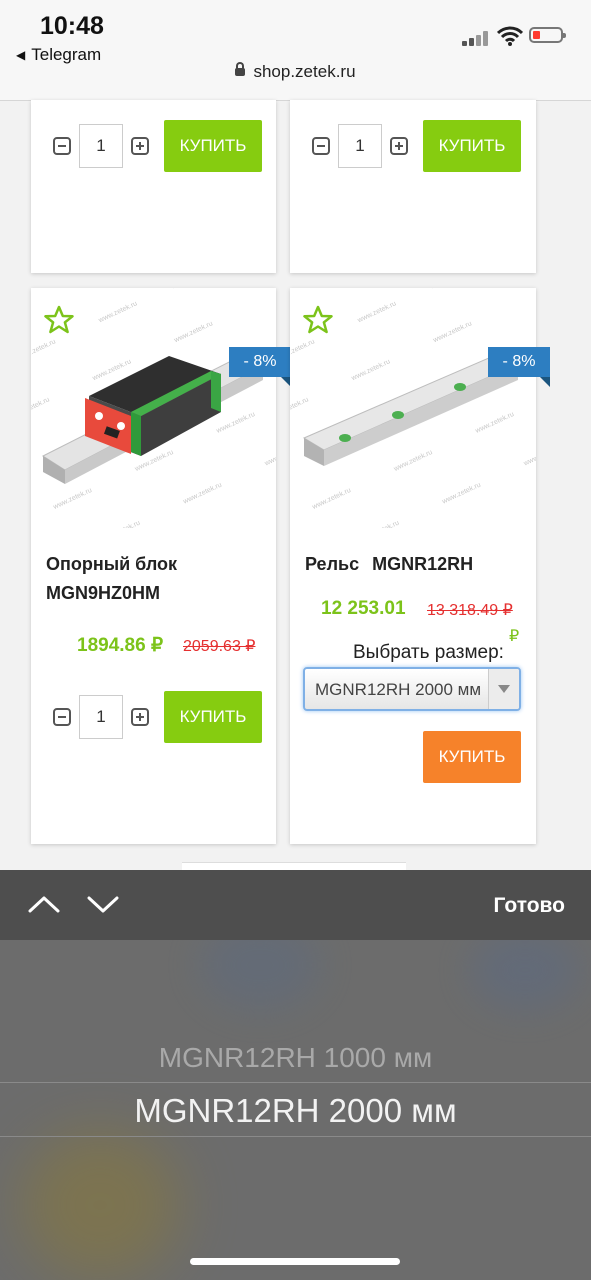 This screenshot has height=1280, width=591. What do you see at coordinates (413, 186) in the screenshot?
I see `product-card-top-right: 1 КУПИТЬ` at bounding box center [413, 186].